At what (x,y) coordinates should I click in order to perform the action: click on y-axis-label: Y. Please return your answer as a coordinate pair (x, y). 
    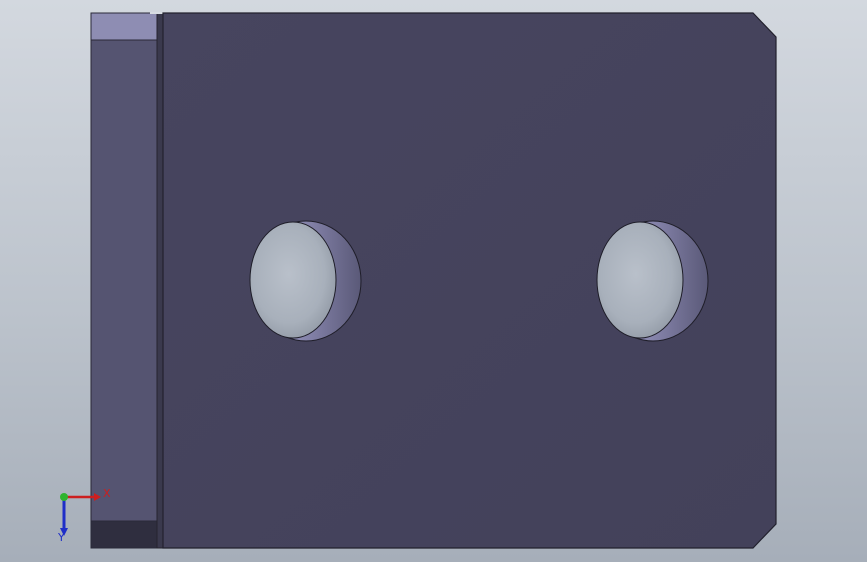
    Looking at the image, I should click on (61, 537).